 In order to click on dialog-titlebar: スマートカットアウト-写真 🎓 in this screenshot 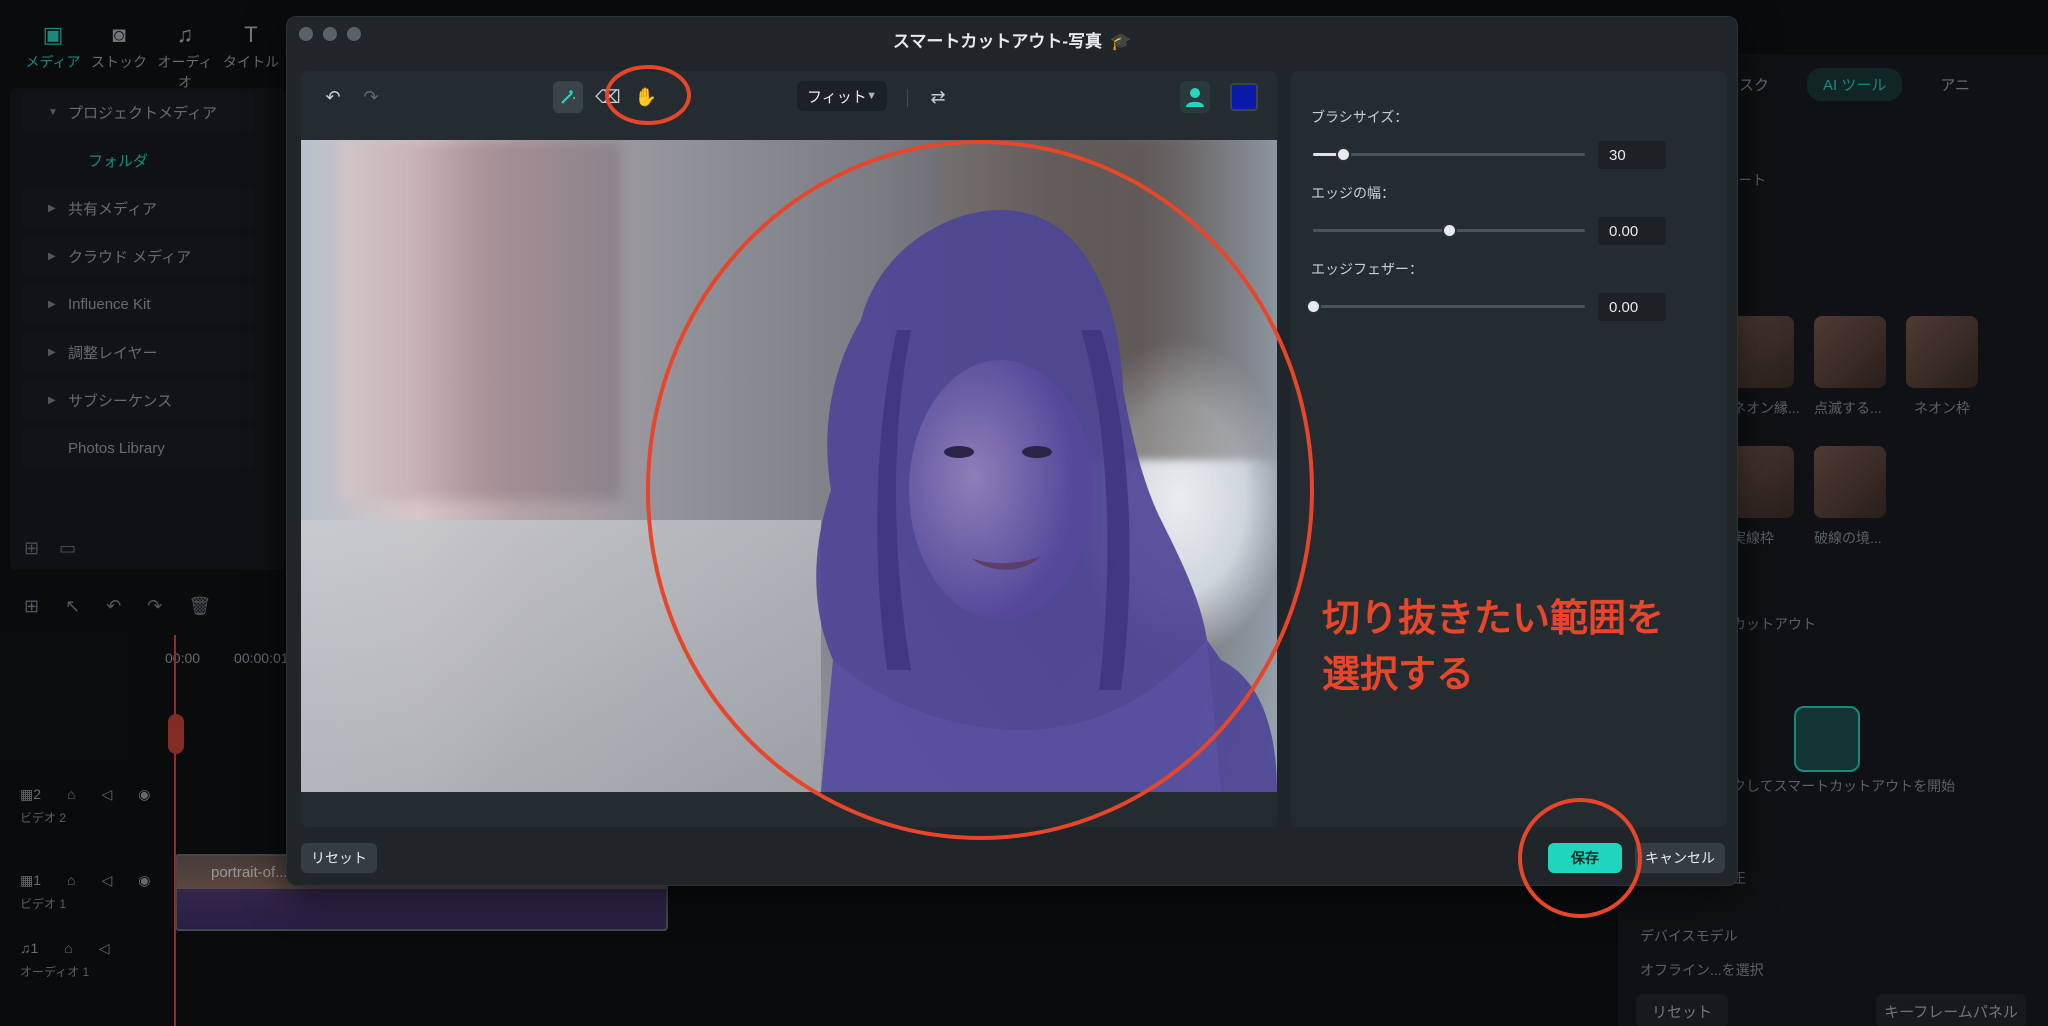, I will do `click(1012, 37)`.